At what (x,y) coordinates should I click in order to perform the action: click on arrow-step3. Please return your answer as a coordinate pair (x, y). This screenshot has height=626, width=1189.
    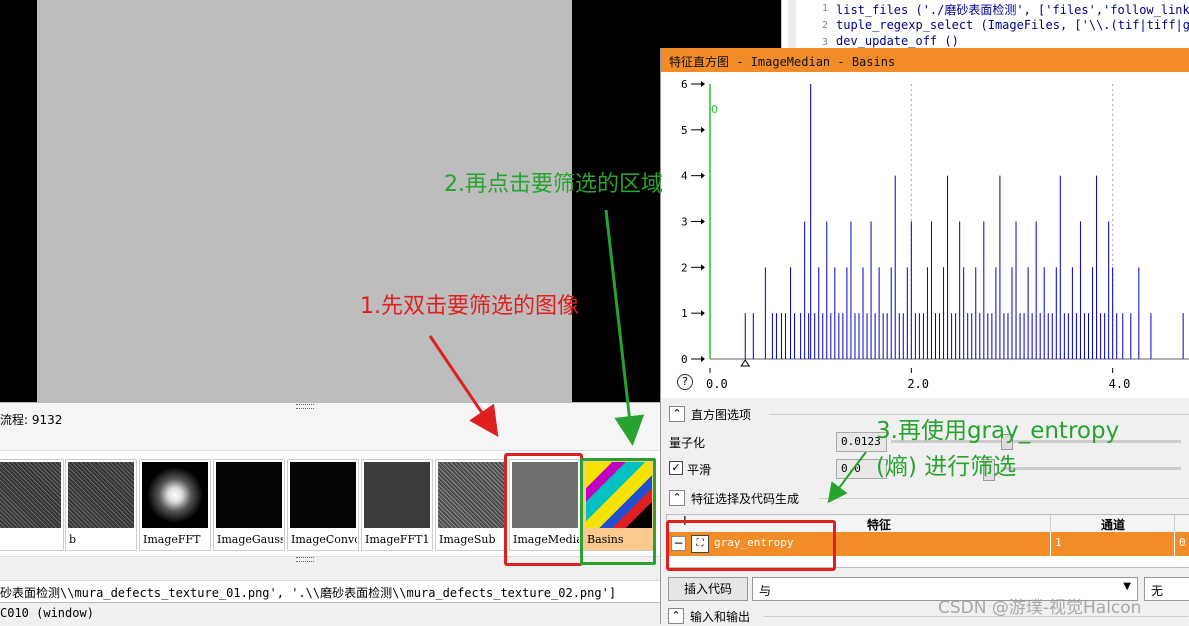
    Looking at the image, I should click on (847, 477).